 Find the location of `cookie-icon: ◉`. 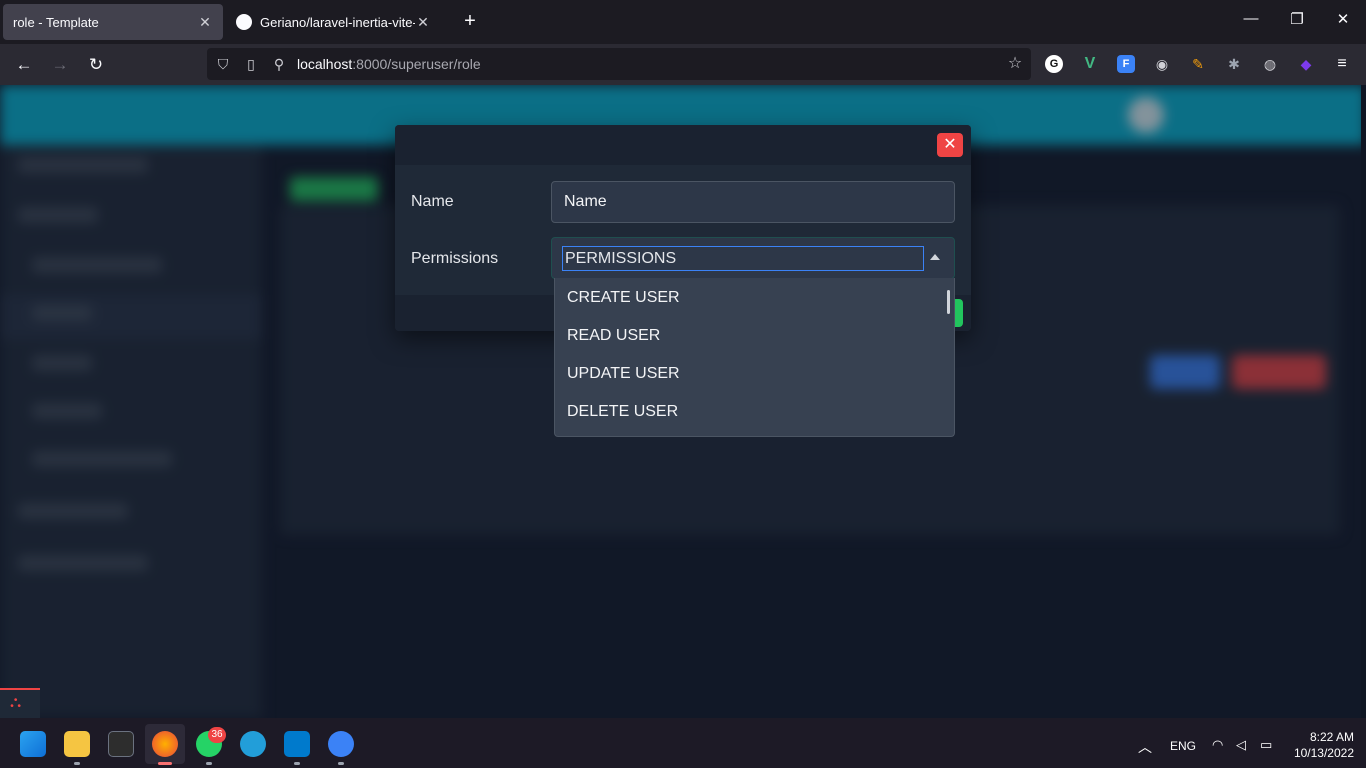

cookie-icon: ◉ is located at coordinates (1162, 64).